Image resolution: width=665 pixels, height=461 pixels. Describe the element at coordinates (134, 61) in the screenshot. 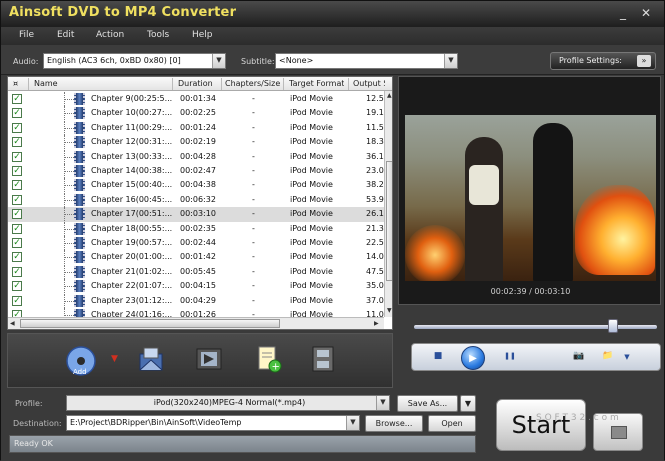

I see `audio-select: English (AC3 6ch, 0xBD 0x80) [0] ▼` at that location.